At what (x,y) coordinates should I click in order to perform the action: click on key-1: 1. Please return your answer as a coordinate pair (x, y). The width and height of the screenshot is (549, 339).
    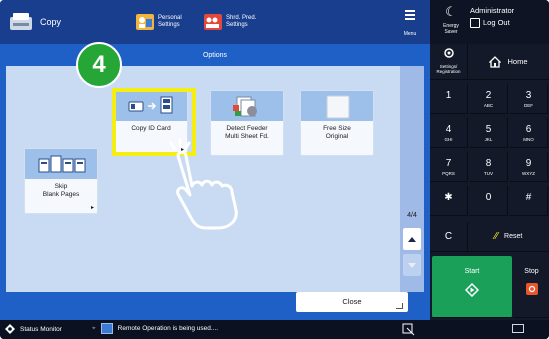
    Looking at the image, I should click on (449, 99).